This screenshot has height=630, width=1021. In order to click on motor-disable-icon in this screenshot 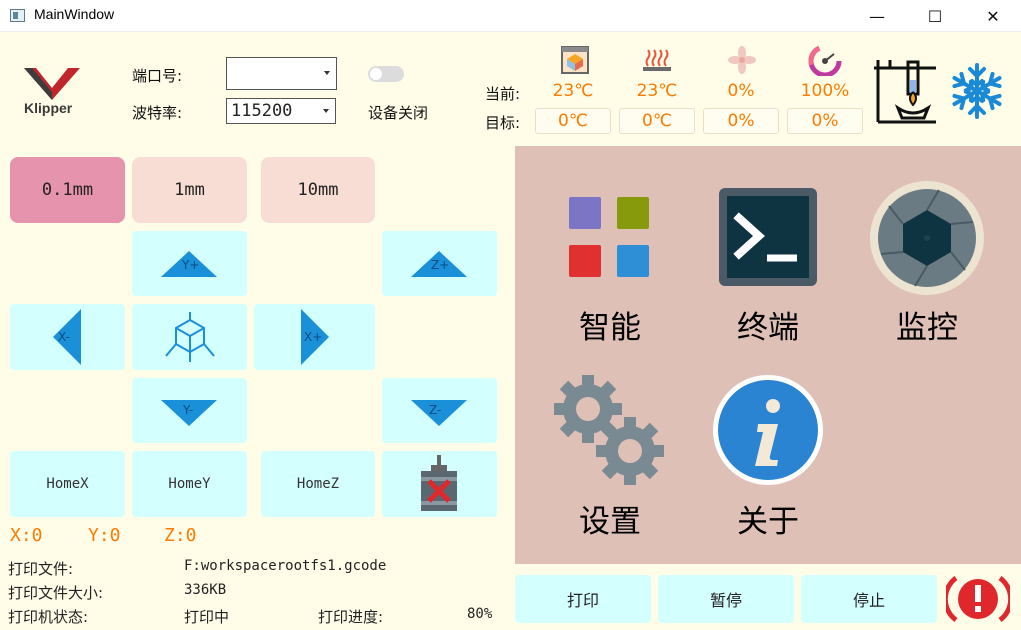, I will do `click(439, 483)`.